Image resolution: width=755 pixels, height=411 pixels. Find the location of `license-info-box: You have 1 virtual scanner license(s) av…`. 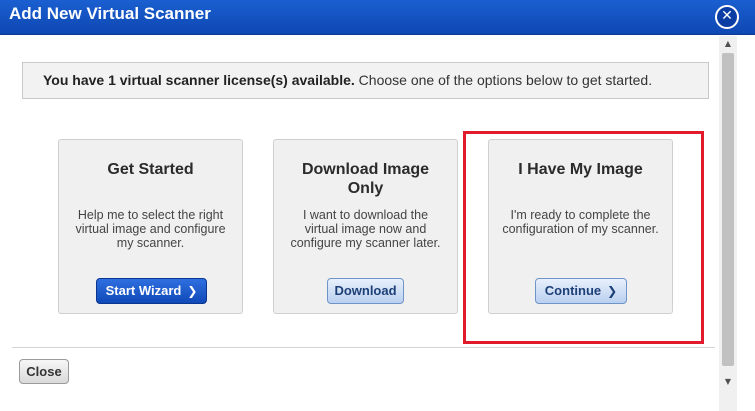

license-info-box: You have 1 virtual scanner license(s) av… is located at coordinates (365, 80).